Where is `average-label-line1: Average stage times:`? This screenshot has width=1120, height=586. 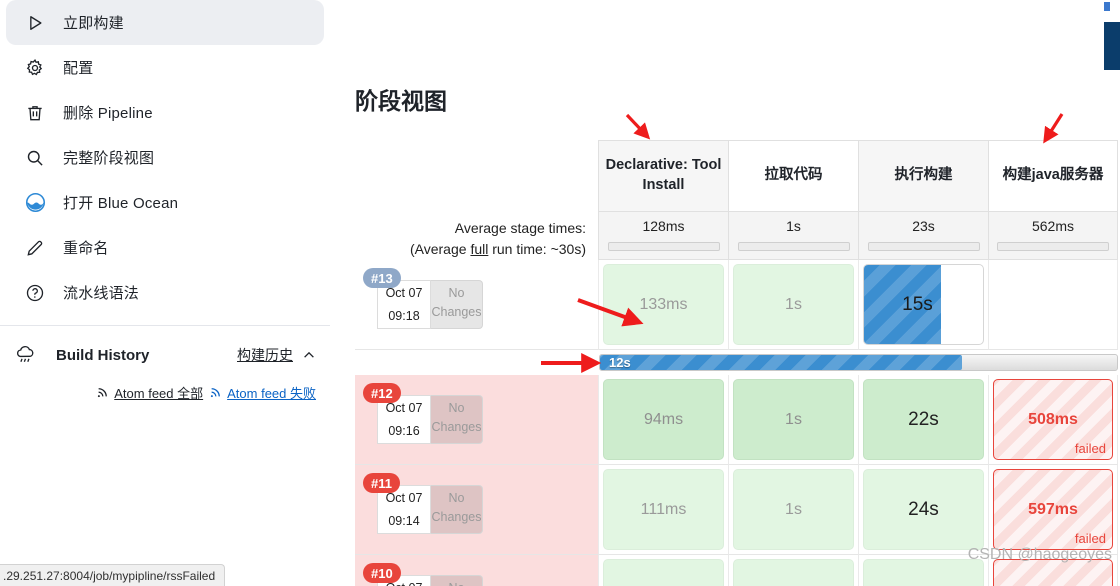
average-label-line1: Average stage times: is located at coordinates (520, 228).